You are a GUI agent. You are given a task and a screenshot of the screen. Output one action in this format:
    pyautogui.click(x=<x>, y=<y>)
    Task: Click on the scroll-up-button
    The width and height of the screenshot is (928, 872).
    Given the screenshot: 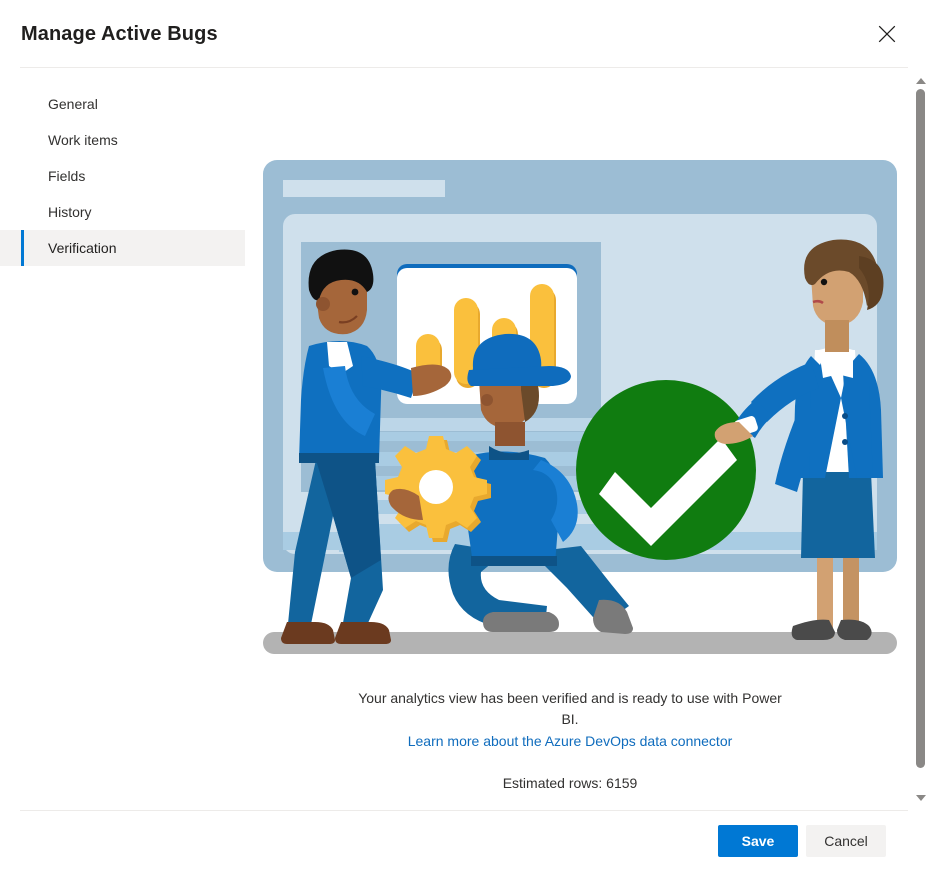 What is the action you would take?
    pyautogui.click(x=920, y=80)
    